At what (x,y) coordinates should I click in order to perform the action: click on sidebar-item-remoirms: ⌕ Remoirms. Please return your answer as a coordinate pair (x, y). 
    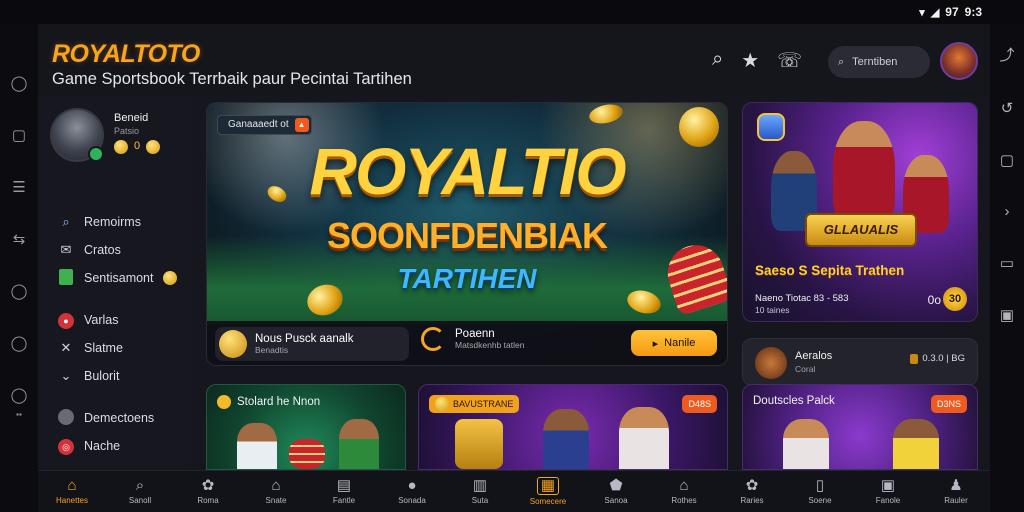
    Looking at the image, I should click on (114, 222).